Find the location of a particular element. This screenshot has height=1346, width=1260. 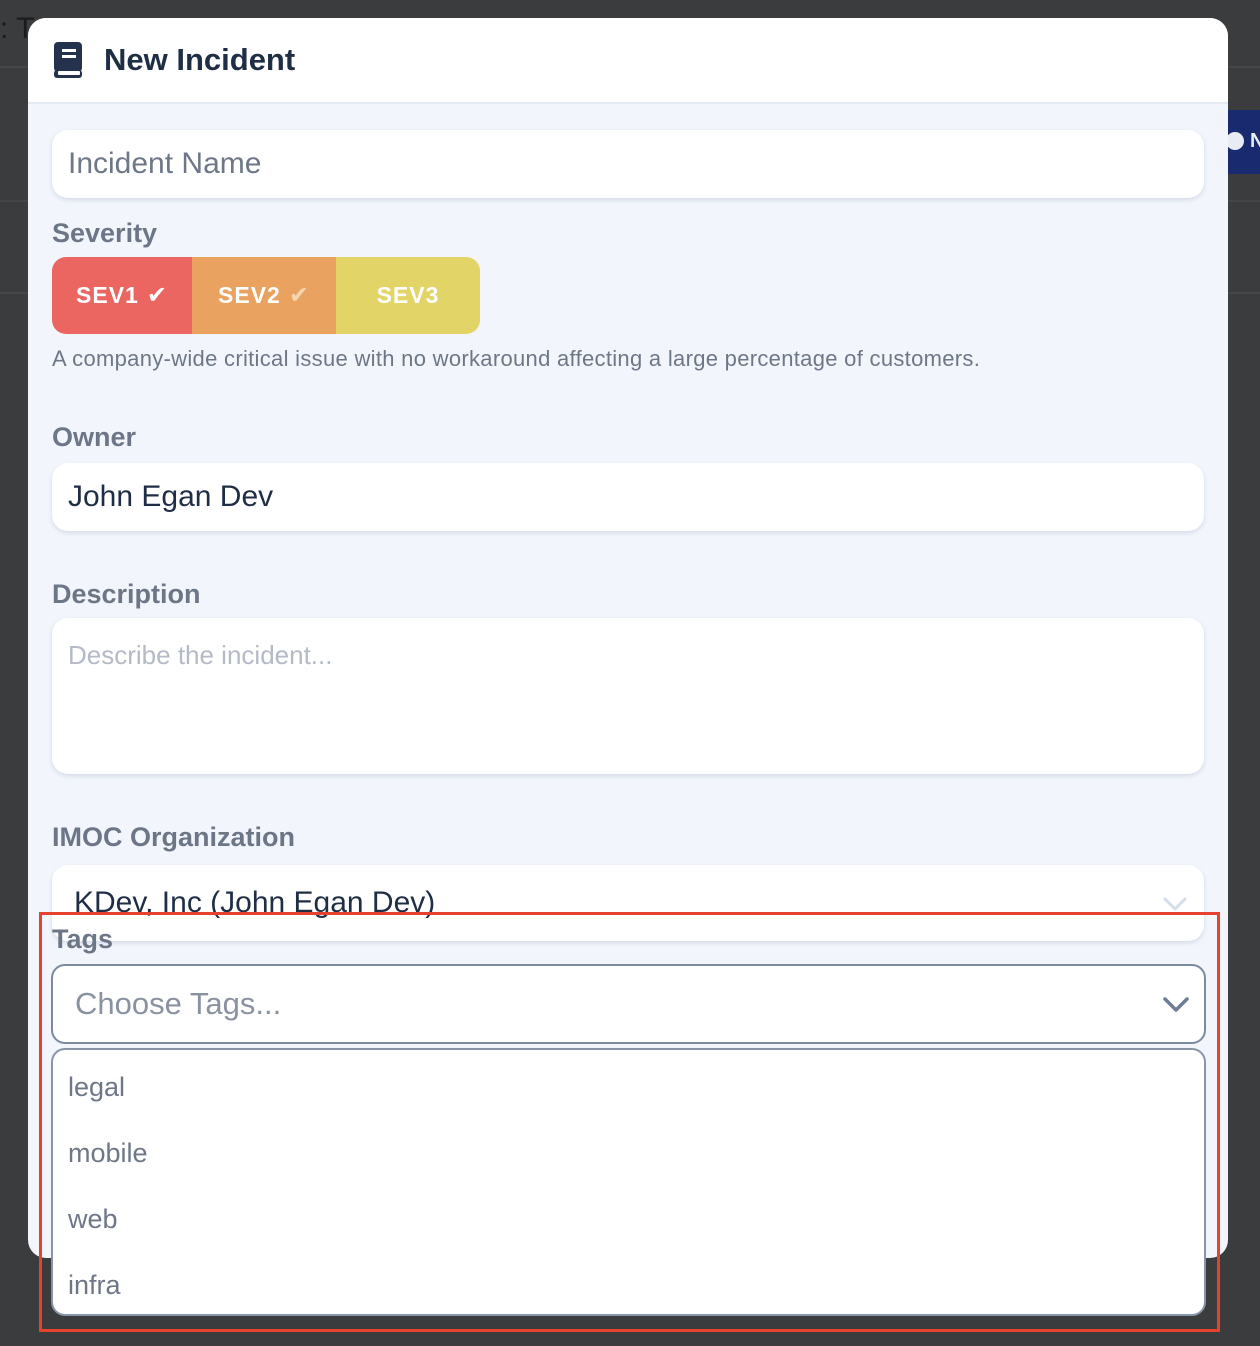

tag-option-legal: legal is located at coordinates (628, 1087).